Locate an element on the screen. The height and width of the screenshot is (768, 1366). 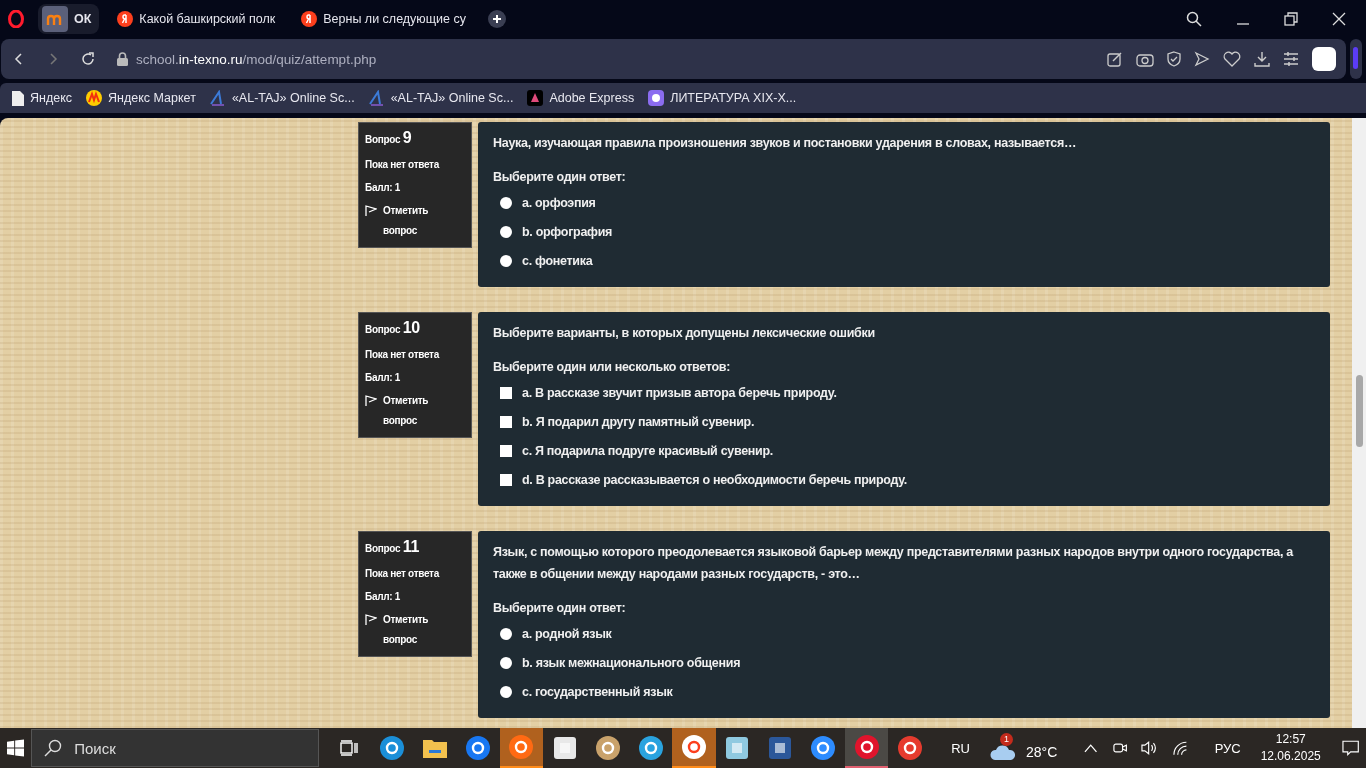
browser-tab: Верны ли следующие су is located at coordinates (385, 19).